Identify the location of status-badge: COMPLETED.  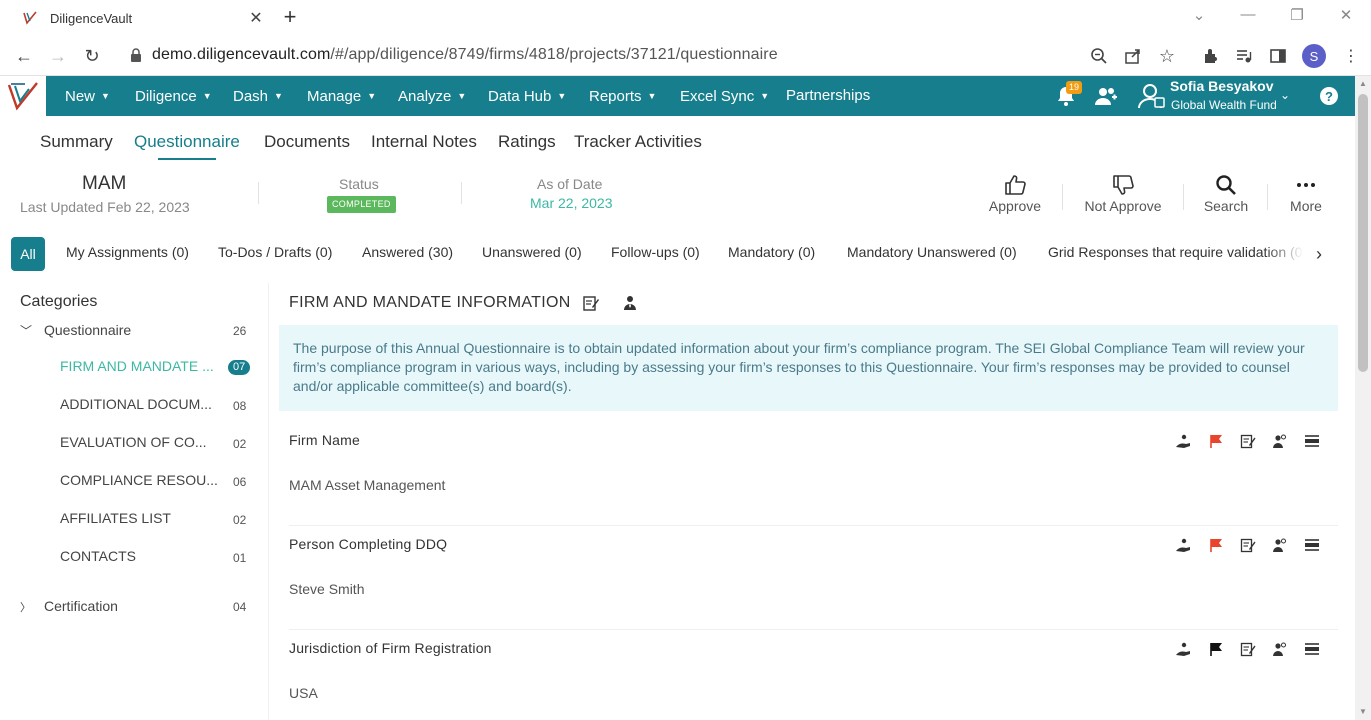
(361, 204).